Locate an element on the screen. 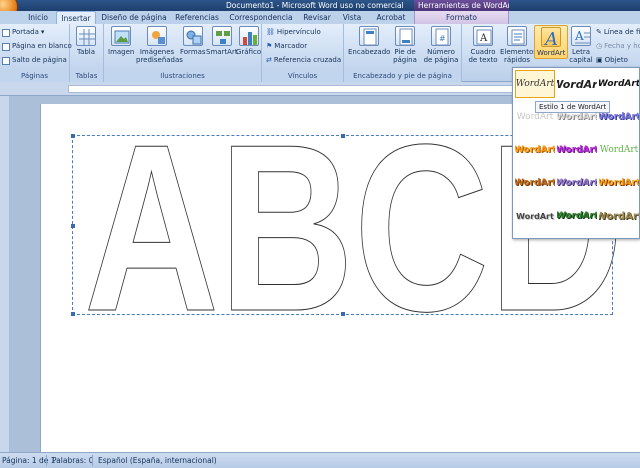  page-break-icon is located at coordinates (6, 60).